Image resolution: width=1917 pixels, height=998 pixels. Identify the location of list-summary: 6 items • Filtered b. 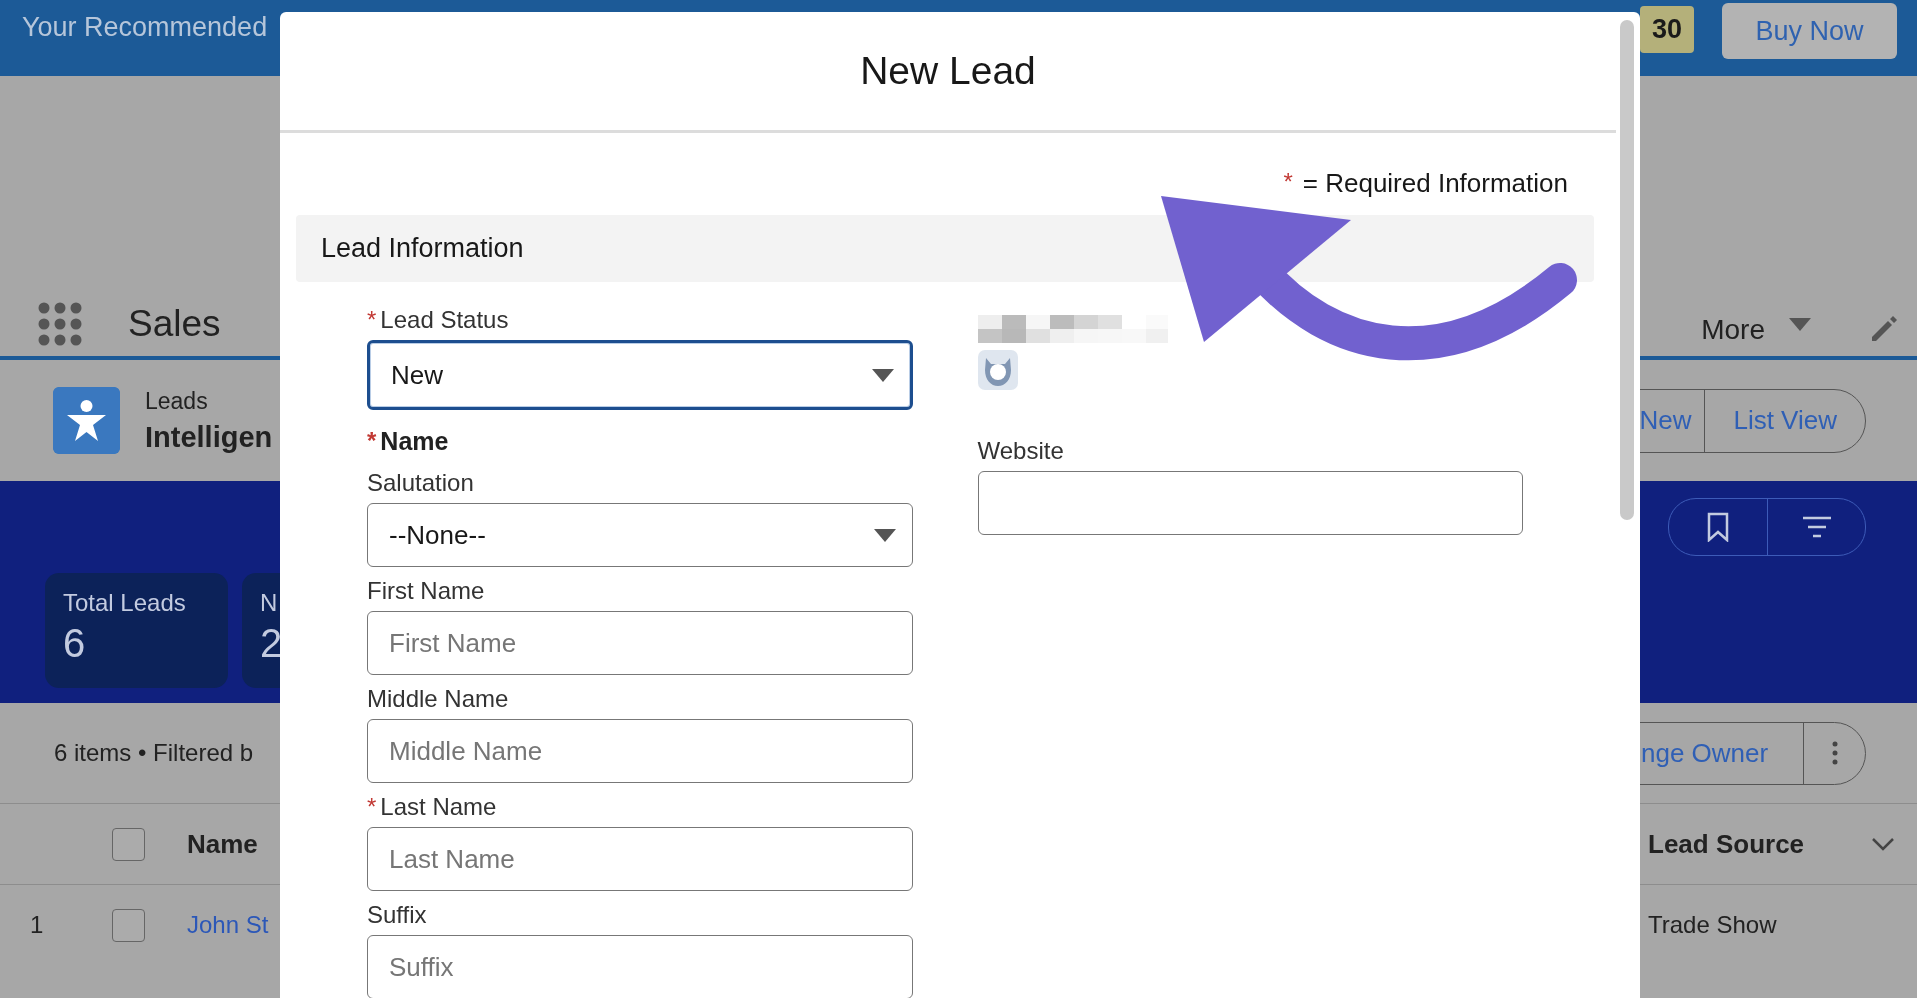
(154, 753).